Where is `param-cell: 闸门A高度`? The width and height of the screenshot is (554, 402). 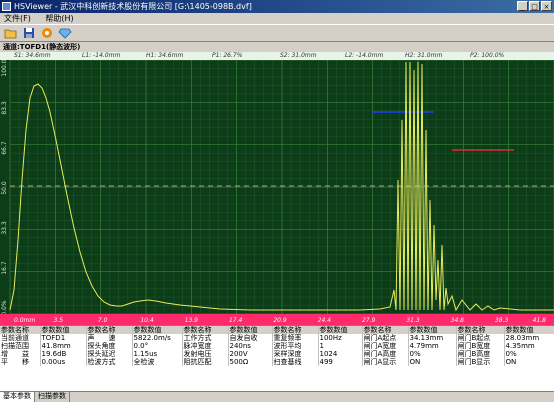
param-cell: 闸门A高度 is located at coordinates (385, 354).